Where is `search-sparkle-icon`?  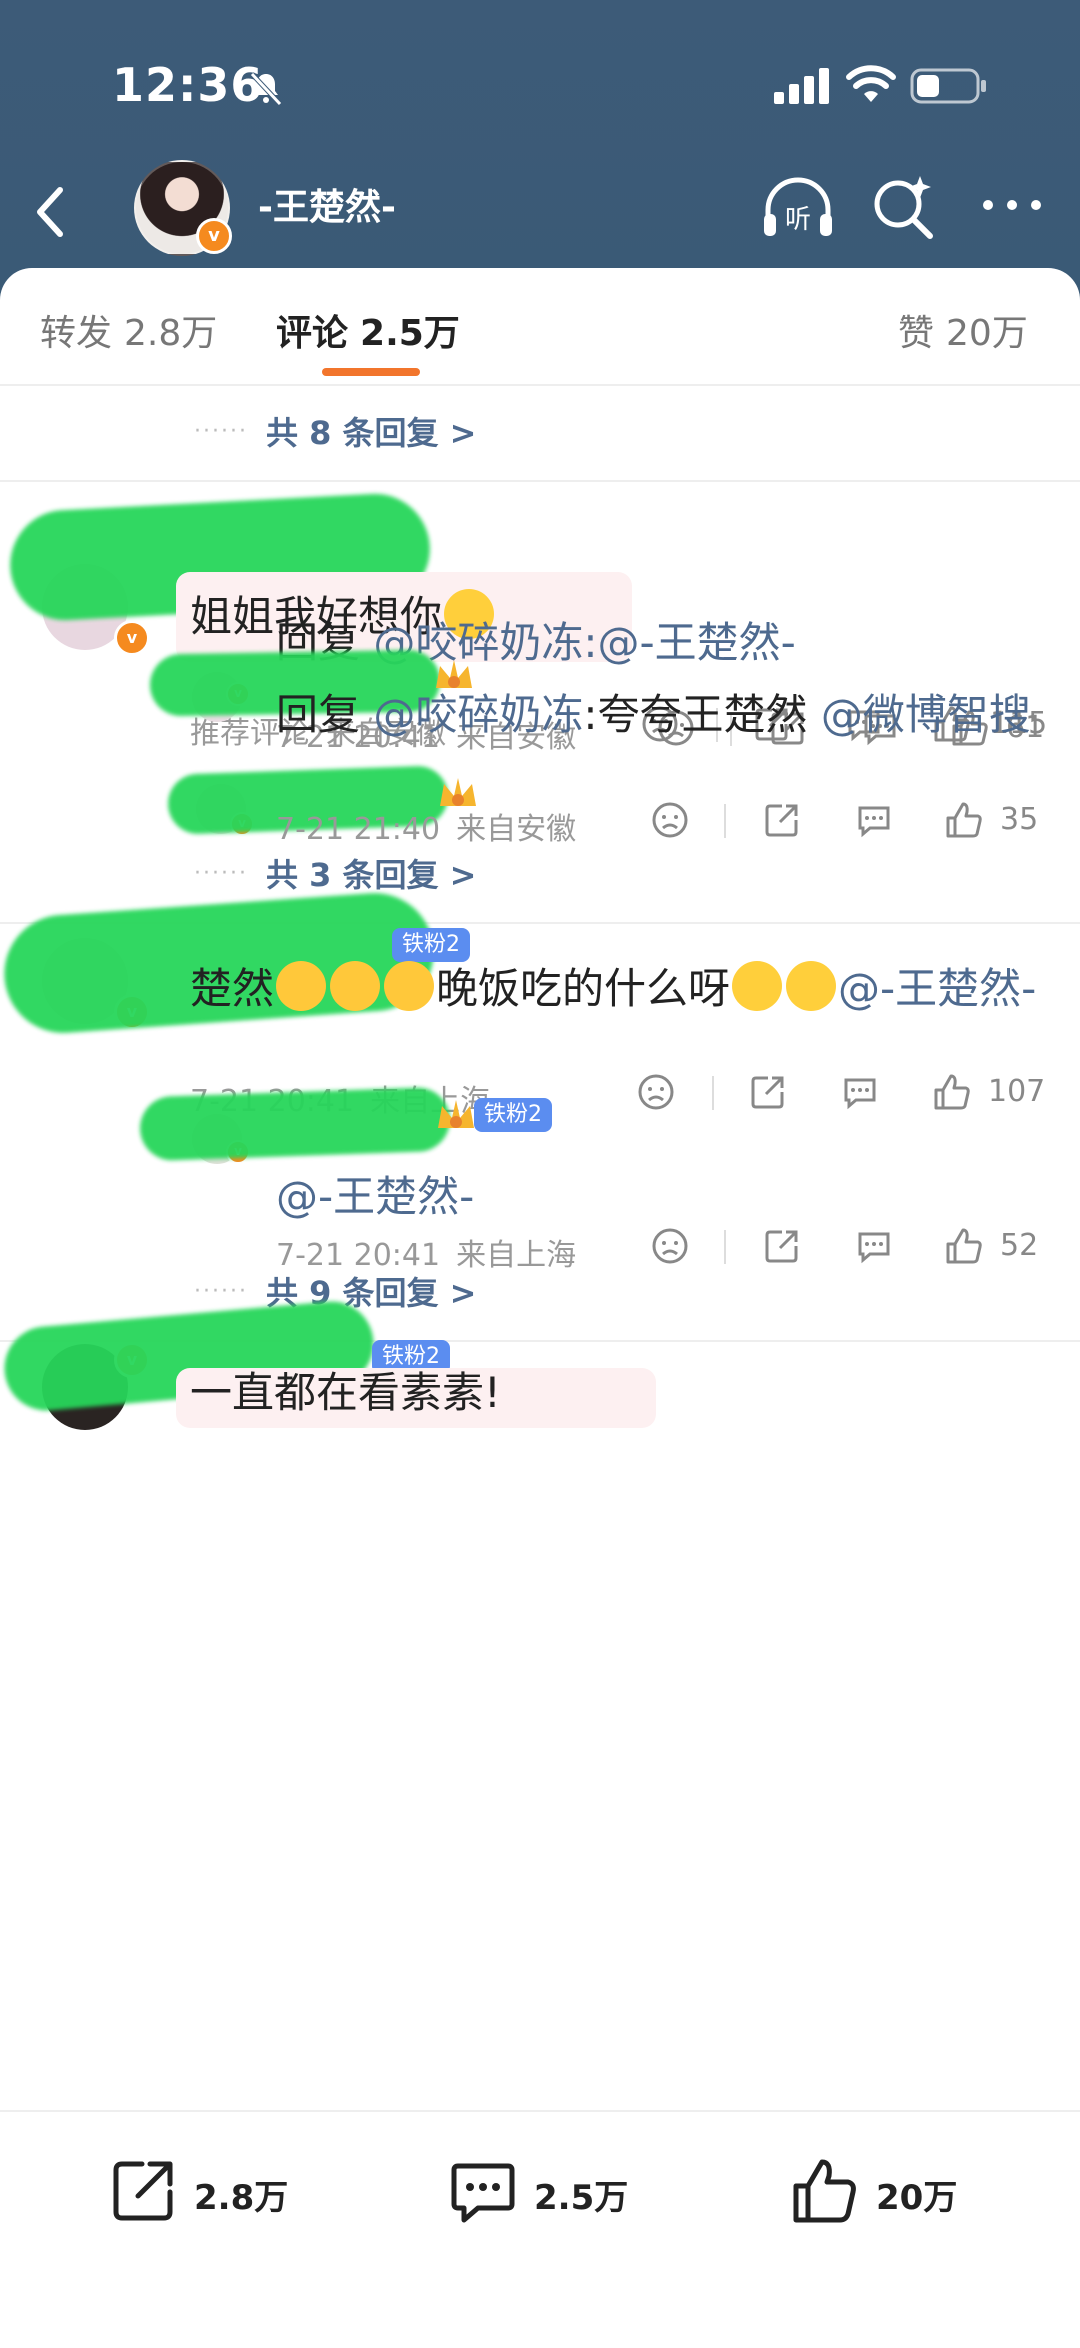 search-sparkle-icon is located at coordinates (903, 207).